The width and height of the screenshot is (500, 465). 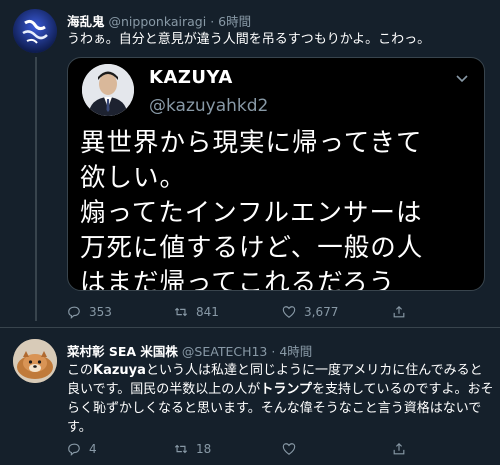 What do you see at coordinates (249, 39) in the screenshot?
I see `tweet-text: うわぁ。自分と意見が違う人間を吊るすつもりかよ。こわっ。` at bounding box center [249, 39].